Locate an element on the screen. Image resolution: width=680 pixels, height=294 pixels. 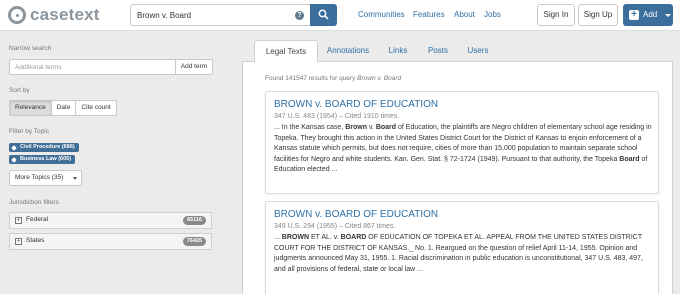
tab-users: Users is located at coordinates (478, 51).